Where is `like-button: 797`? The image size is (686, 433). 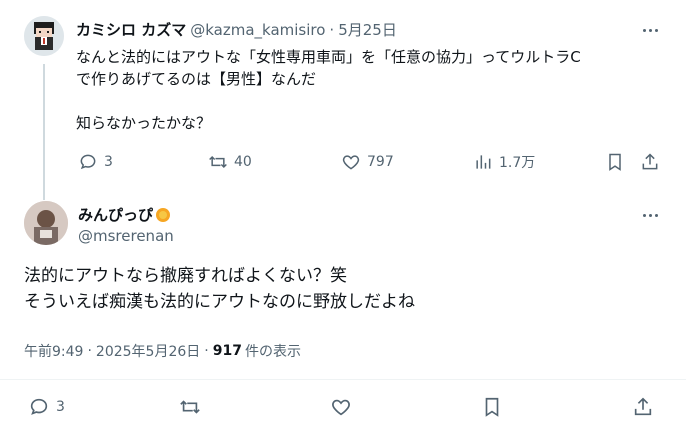 like-button: 797 is located at coordinates (367, 162).